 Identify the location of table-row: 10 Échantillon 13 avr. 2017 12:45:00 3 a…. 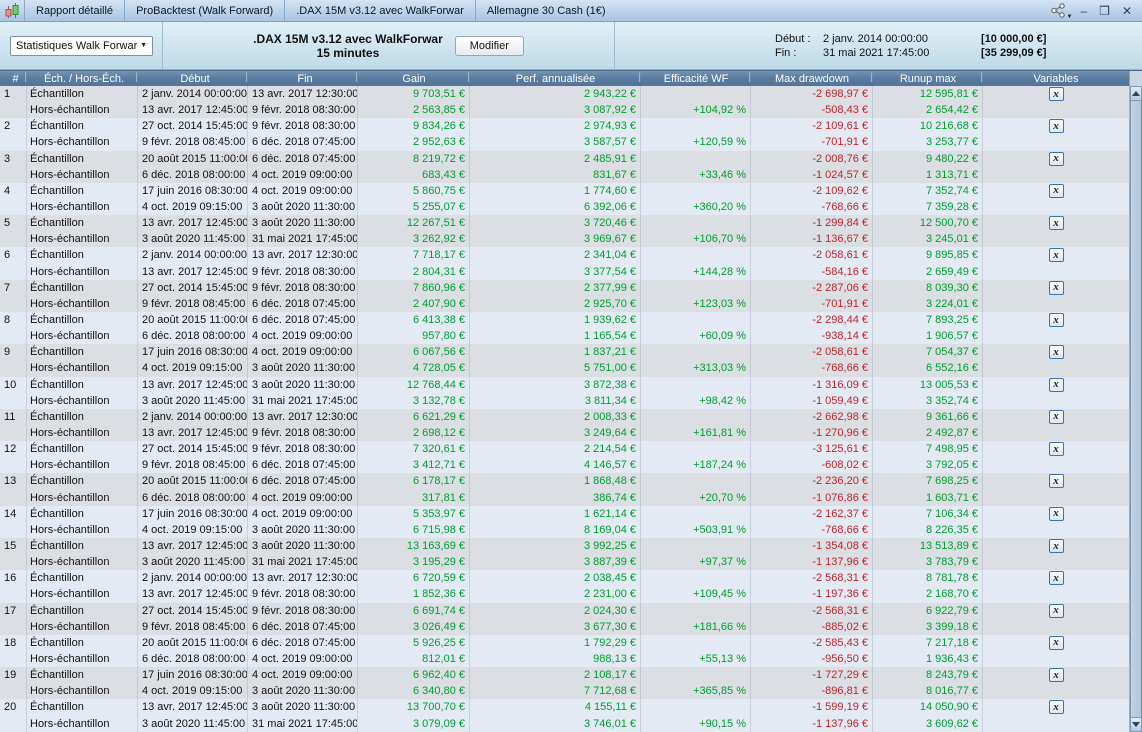
(564, 384).